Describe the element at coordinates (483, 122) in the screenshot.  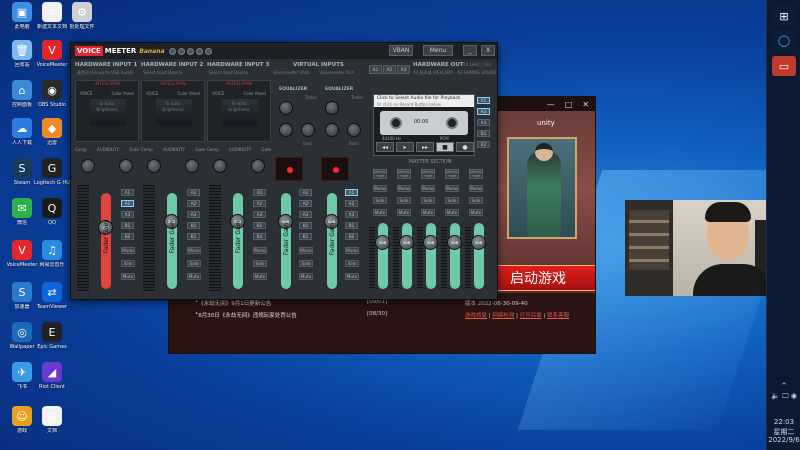
I see `cassette-bus-a3-button: A3` at that location.